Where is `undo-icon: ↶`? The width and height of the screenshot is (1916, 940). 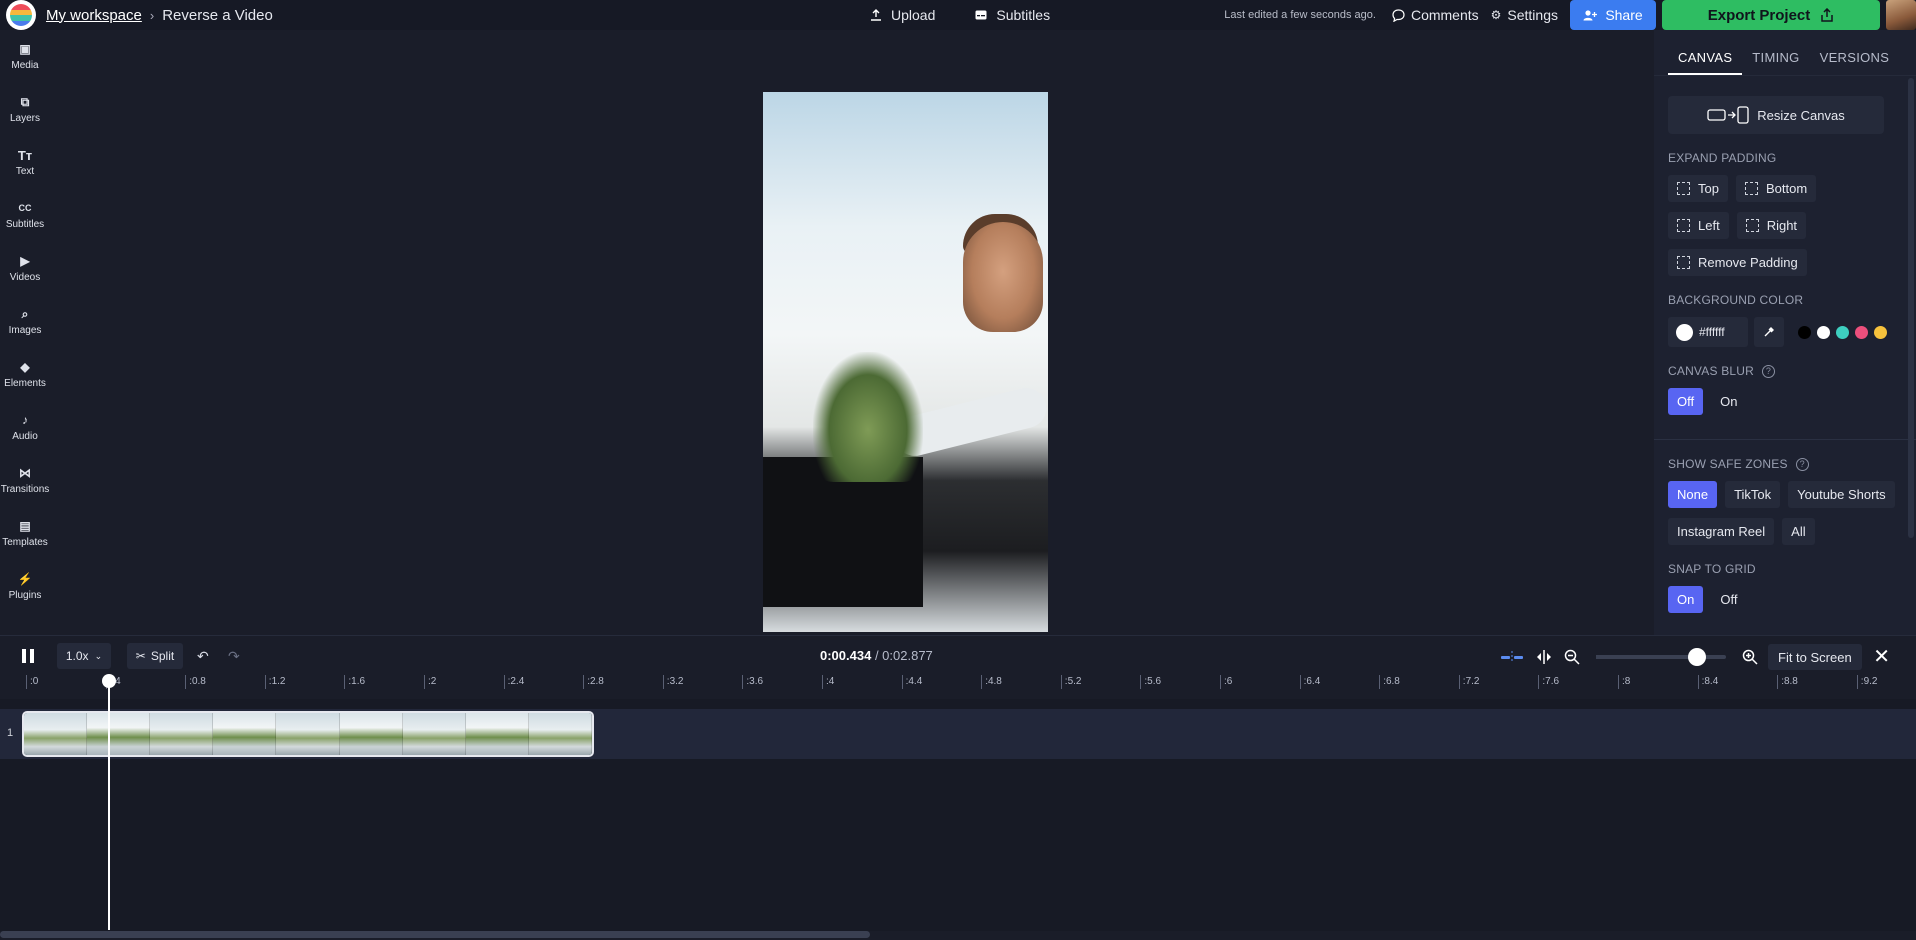
undo-icon: ↶ is located at coordinates (203, 656).